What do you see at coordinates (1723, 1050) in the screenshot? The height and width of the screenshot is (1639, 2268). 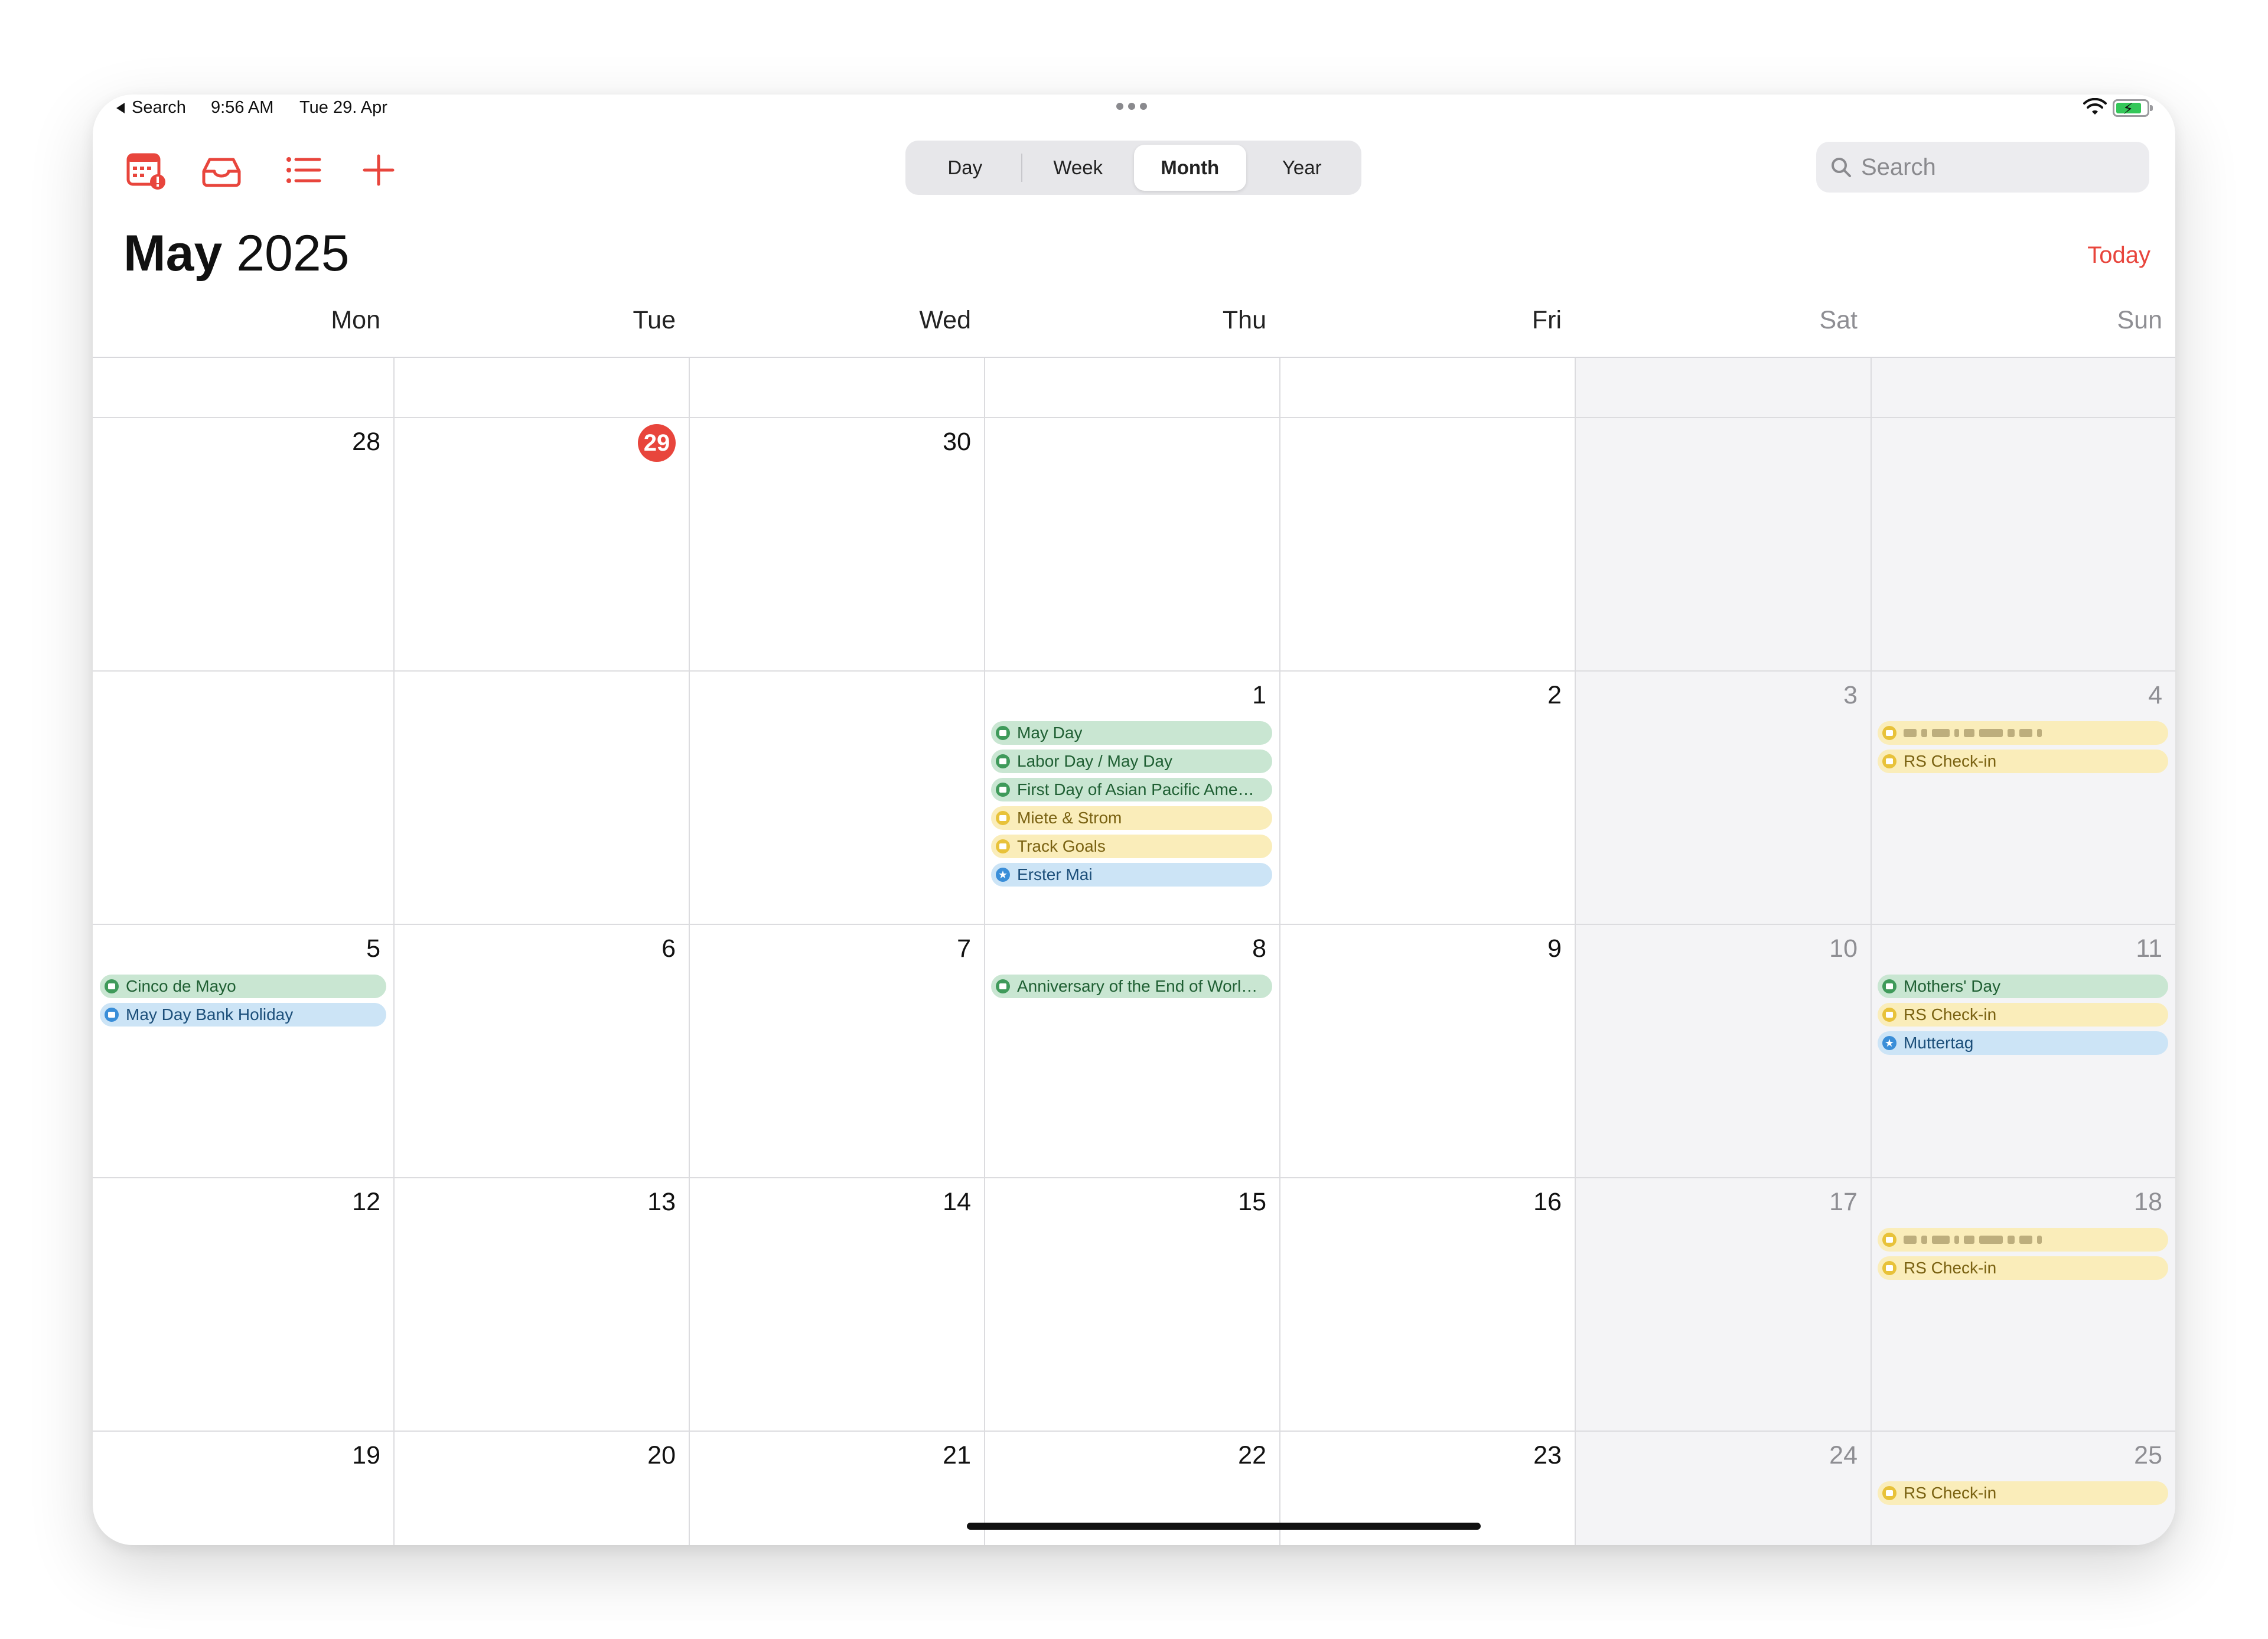 I see `day-cell: 10` at bounding box center [1723, 1050].